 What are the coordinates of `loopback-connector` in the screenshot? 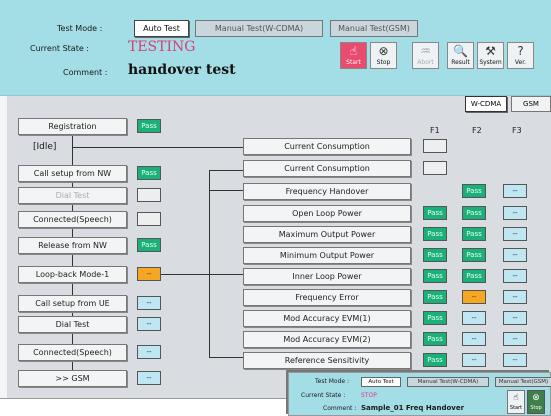 It's located at (199, 274).